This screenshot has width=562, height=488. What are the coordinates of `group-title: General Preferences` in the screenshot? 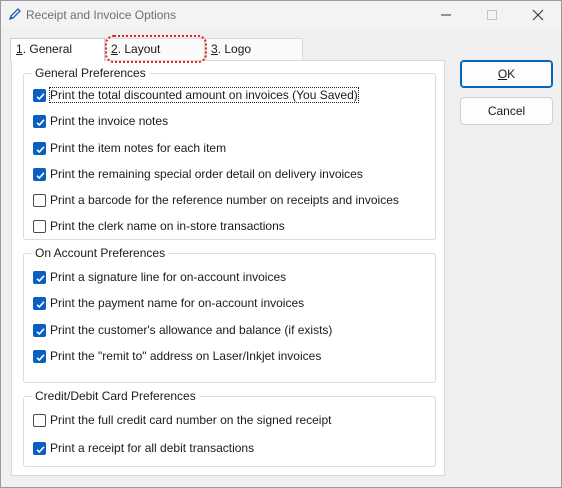 It's located at (90, 73).